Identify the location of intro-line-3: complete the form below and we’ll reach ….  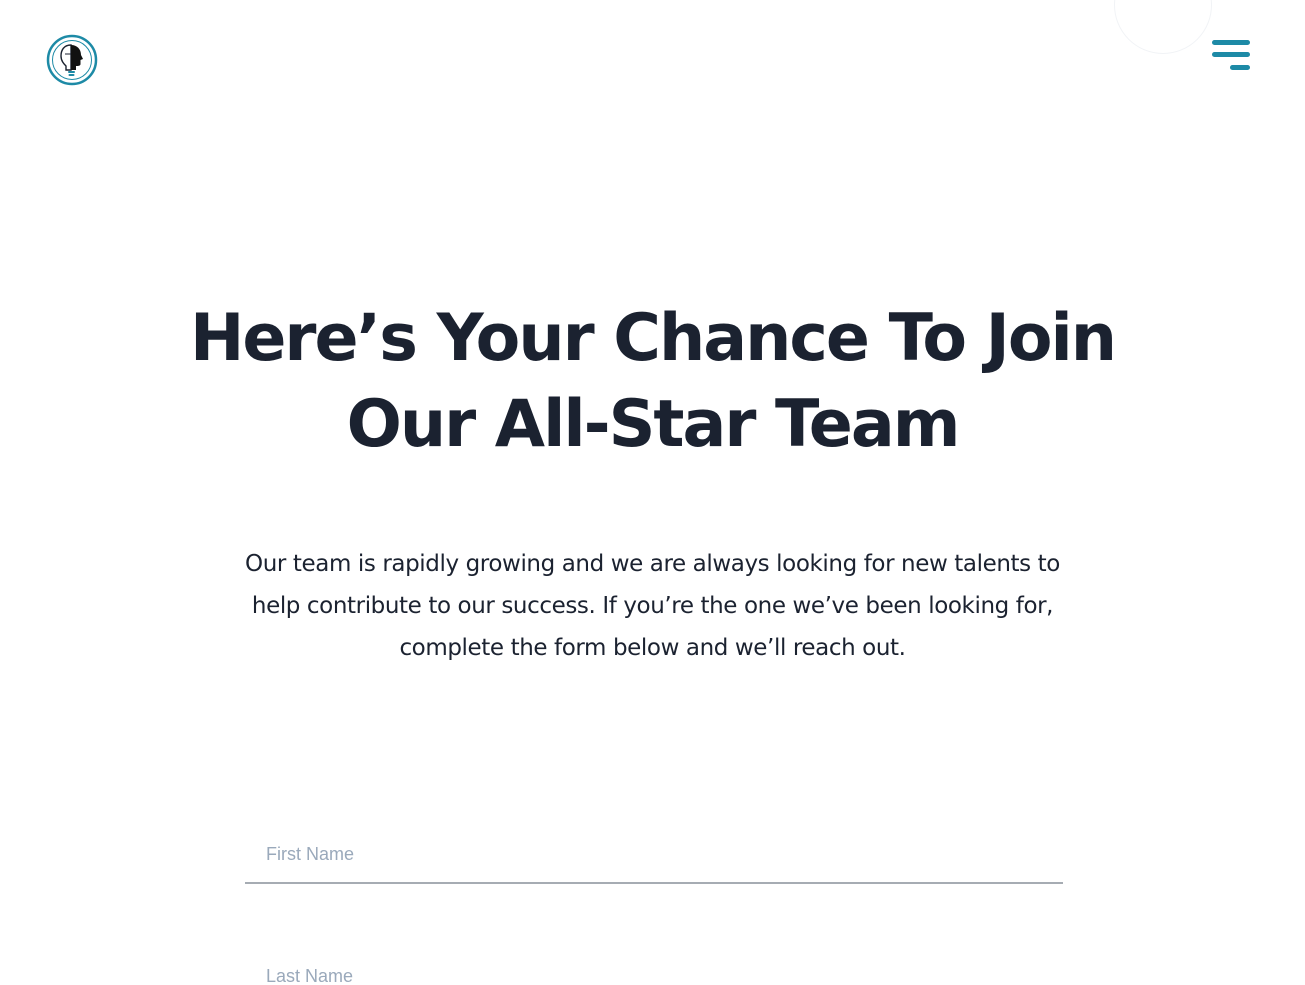
(652, 648).